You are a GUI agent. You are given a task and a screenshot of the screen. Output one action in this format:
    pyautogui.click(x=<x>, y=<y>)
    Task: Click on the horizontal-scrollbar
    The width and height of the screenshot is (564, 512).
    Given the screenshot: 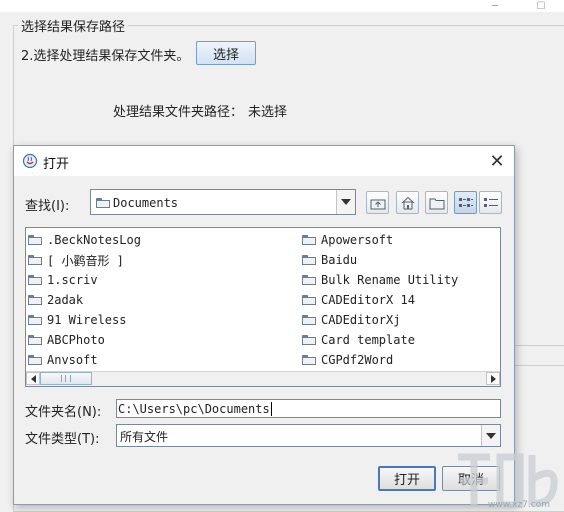 What is the action you would take?
    pyautogui.click(x=263, y=378)
    